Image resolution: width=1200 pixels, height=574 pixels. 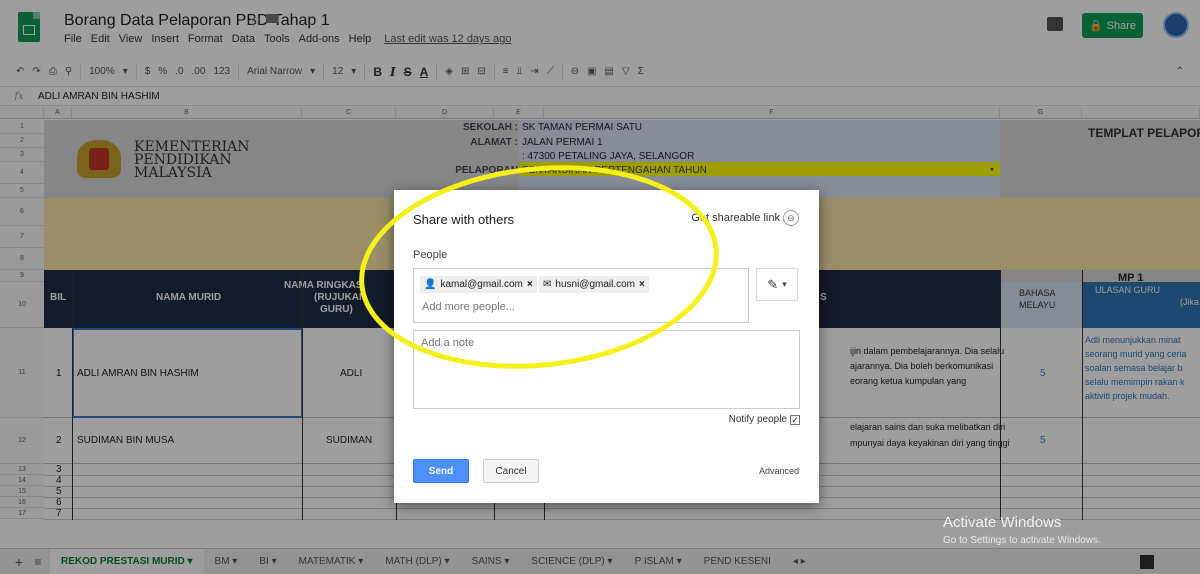 What do you see at coordinates (441, 471) in the screenshot?
I see `send-button: Send` at bounding box center [441, 471].